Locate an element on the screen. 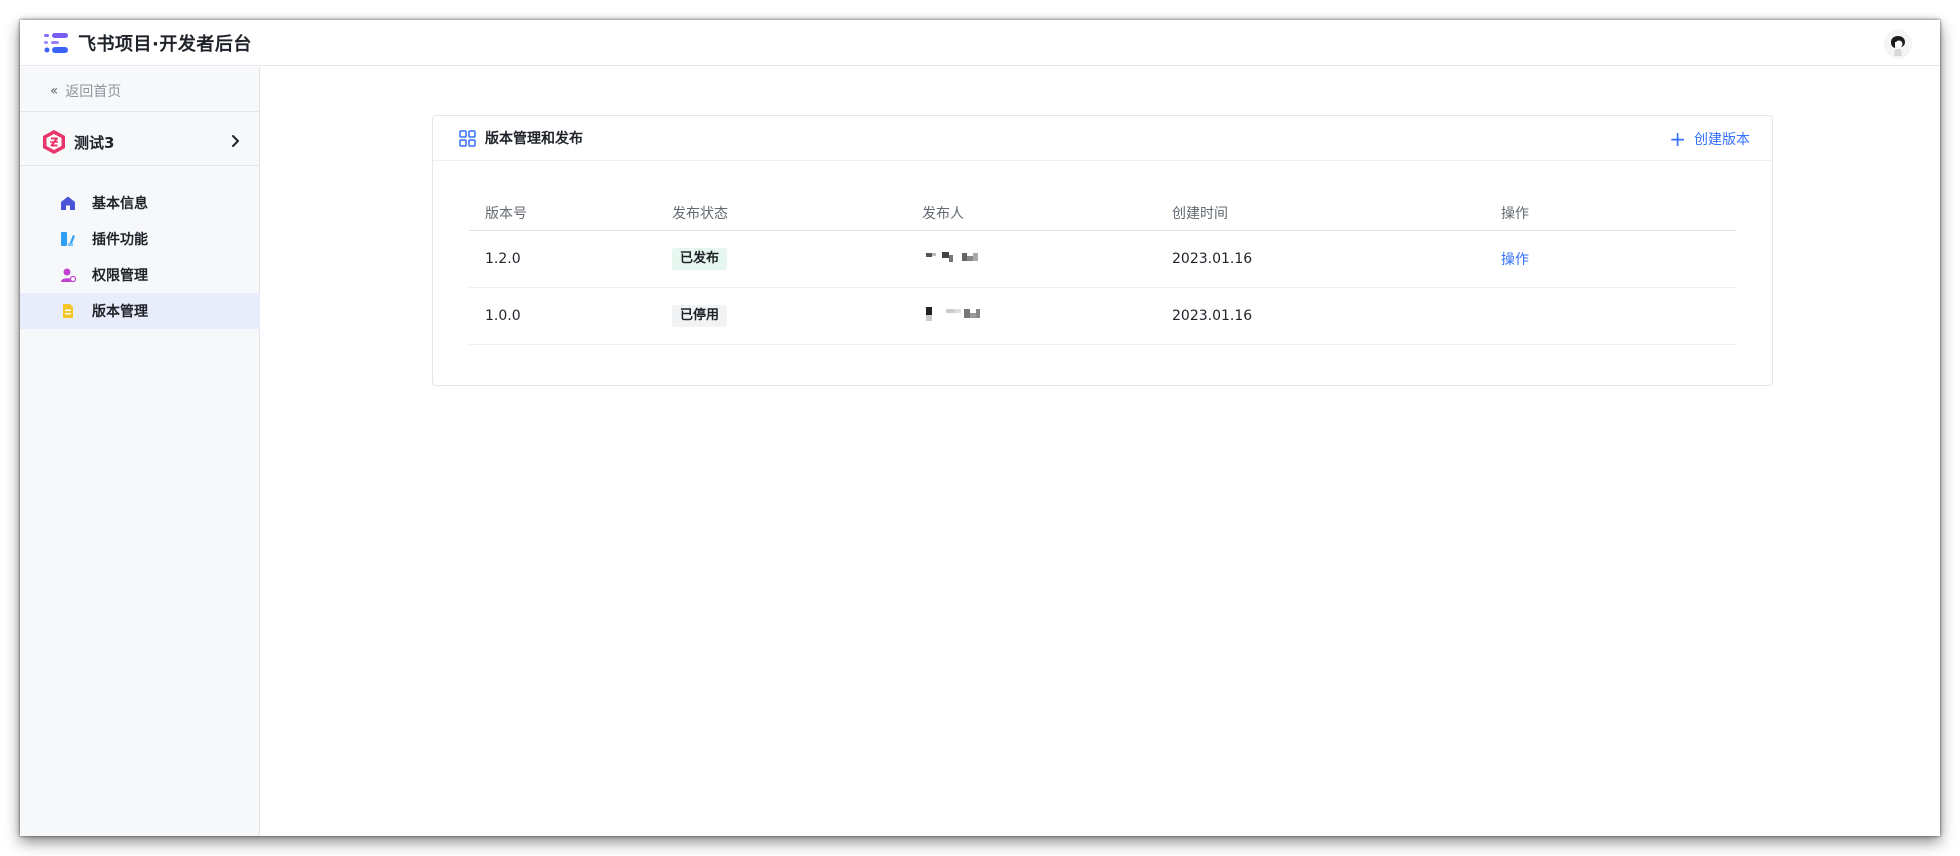  permission-user-icon is located at coordinates (68, 275).